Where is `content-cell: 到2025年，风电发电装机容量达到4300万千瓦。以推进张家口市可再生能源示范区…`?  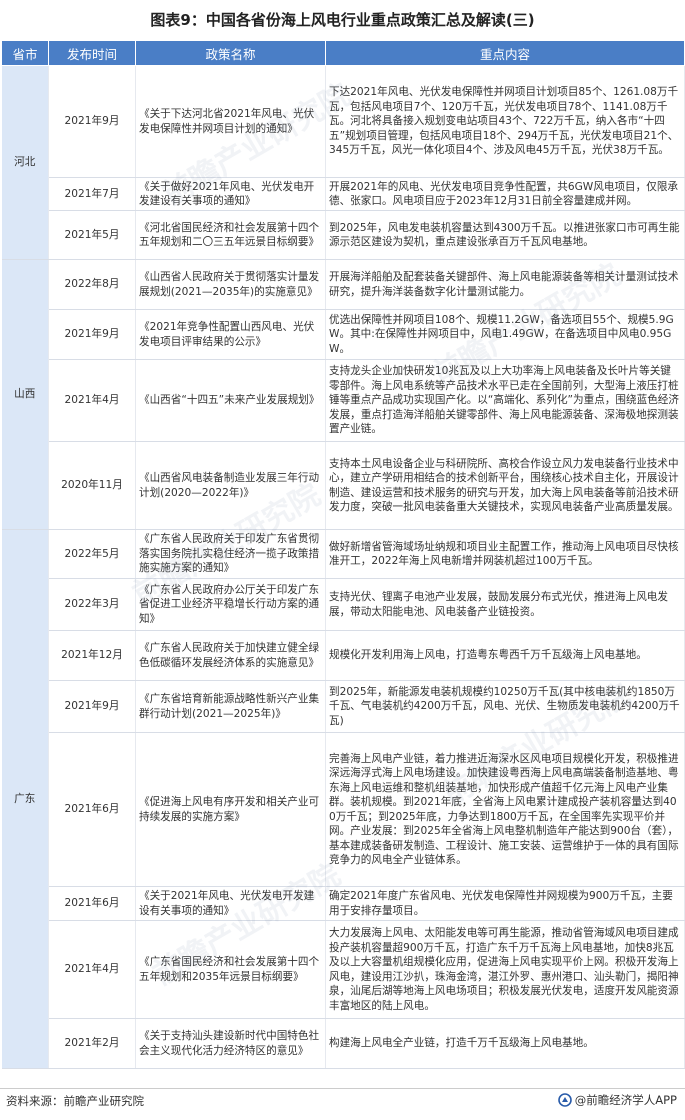
content-cell: 到2025年，风电发电装机容量达到4300万千瓦。以推进张家口市可再生能源示范区… is located at coordinates (505, 235).